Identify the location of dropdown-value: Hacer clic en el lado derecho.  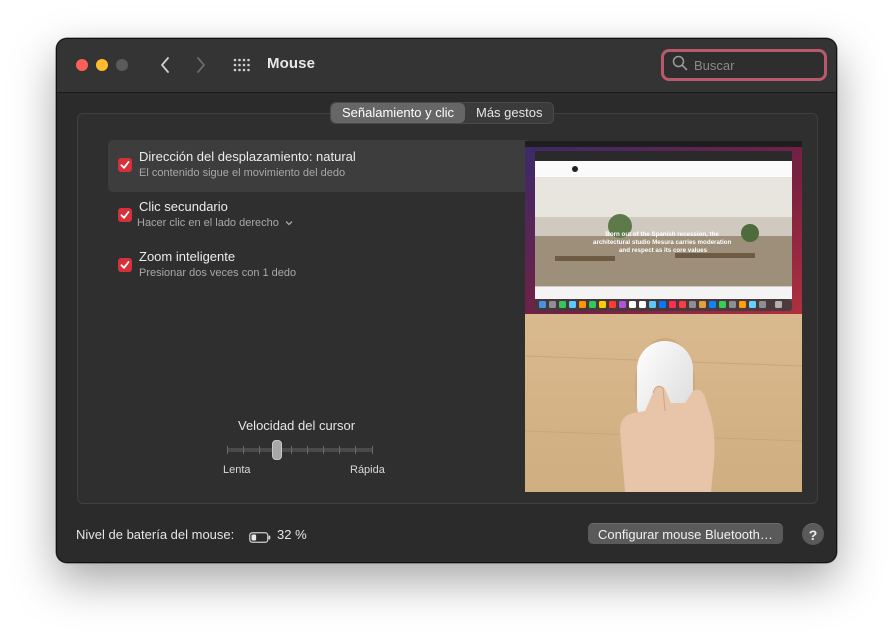
(208, 223).